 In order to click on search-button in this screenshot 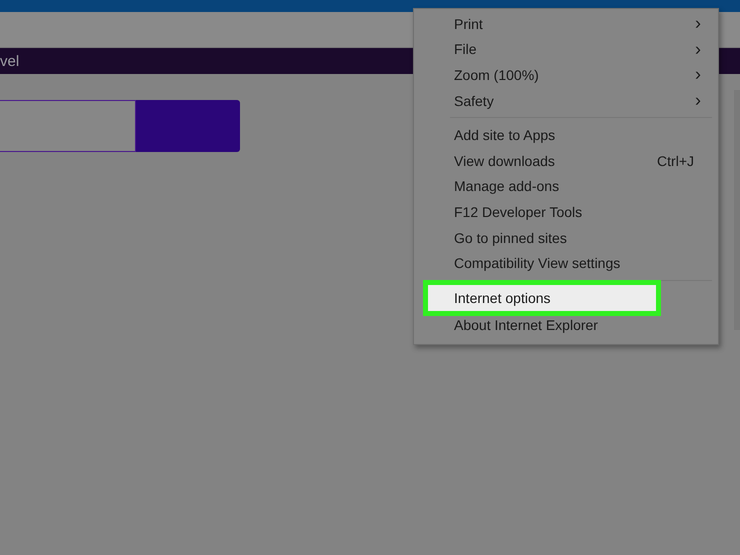, I will do `click(188, 126)`.